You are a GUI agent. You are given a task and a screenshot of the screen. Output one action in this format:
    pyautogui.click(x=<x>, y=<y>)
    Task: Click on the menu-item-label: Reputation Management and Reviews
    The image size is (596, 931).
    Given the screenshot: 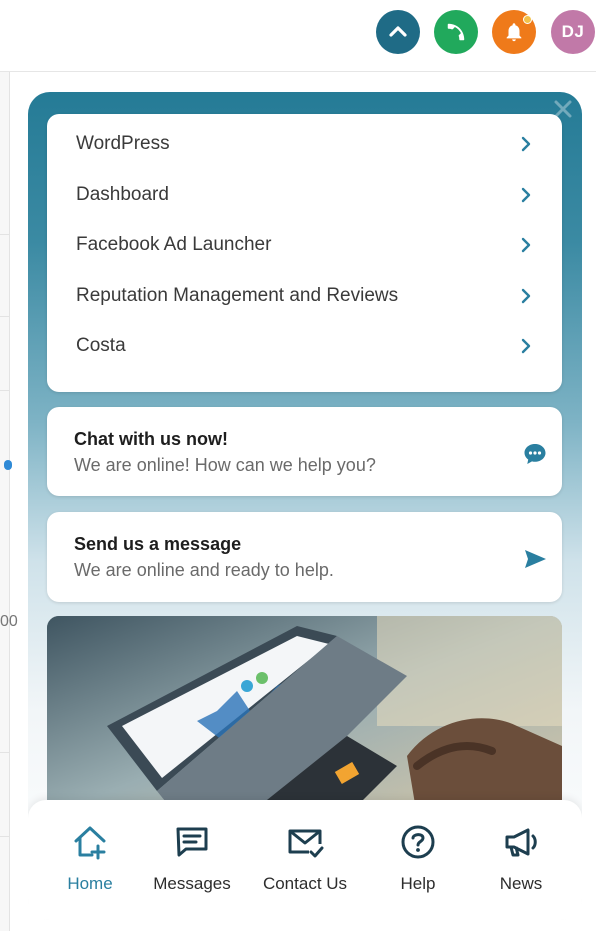 What is the action you would take?
    pyautogui.click(x=237, y=295)
    